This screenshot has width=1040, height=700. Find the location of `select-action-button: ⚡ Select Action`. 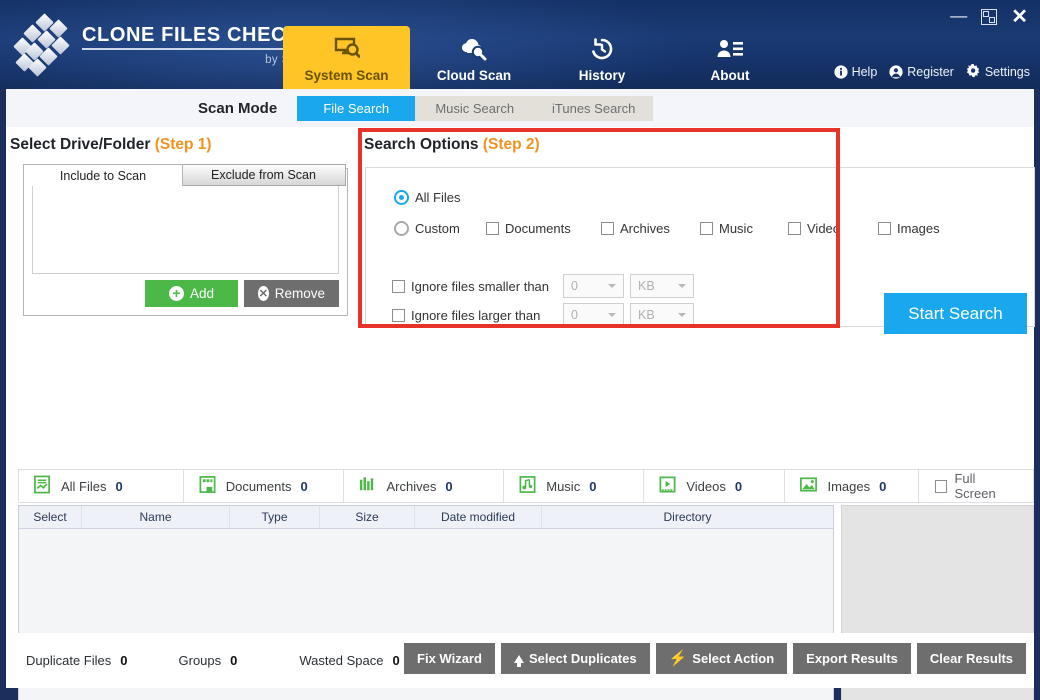

select-action-button: ⚡ Select Action is located at coordinates (721, 658).